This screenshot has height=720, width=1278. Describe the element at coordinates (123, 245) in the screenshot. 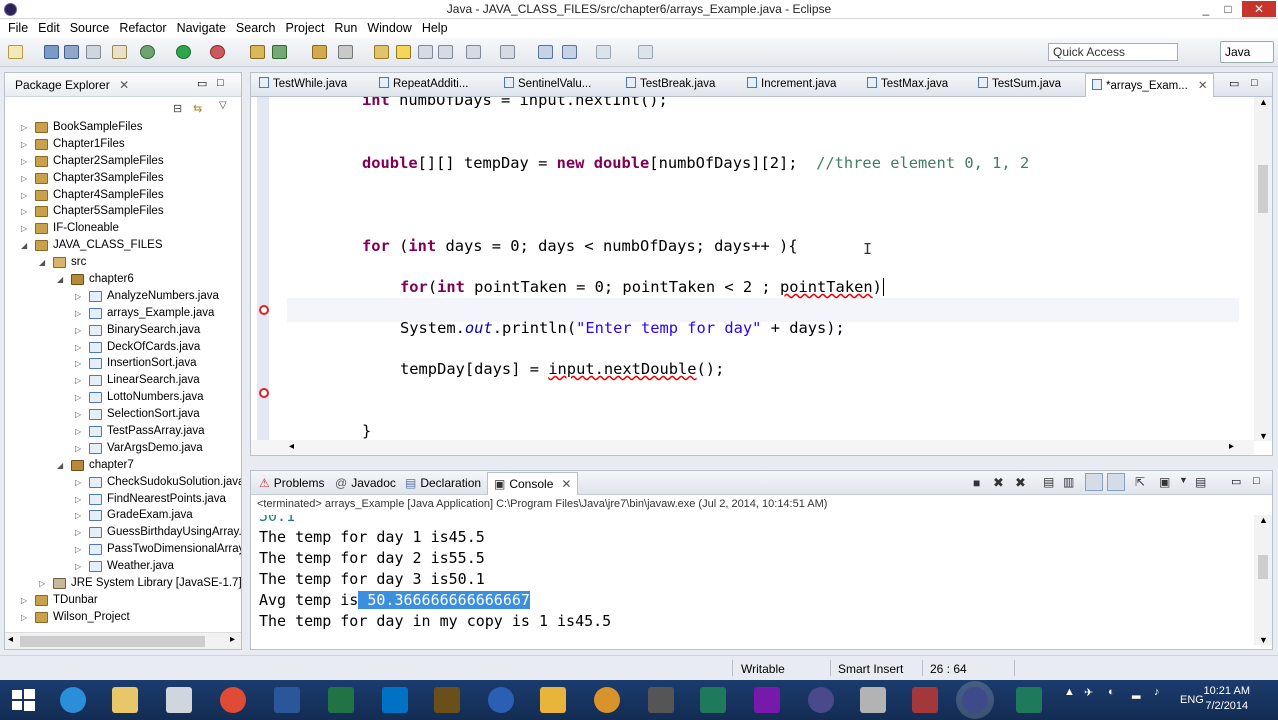

I see `tree-item: ◢ JAVA_CLASS_FILES` at that location.